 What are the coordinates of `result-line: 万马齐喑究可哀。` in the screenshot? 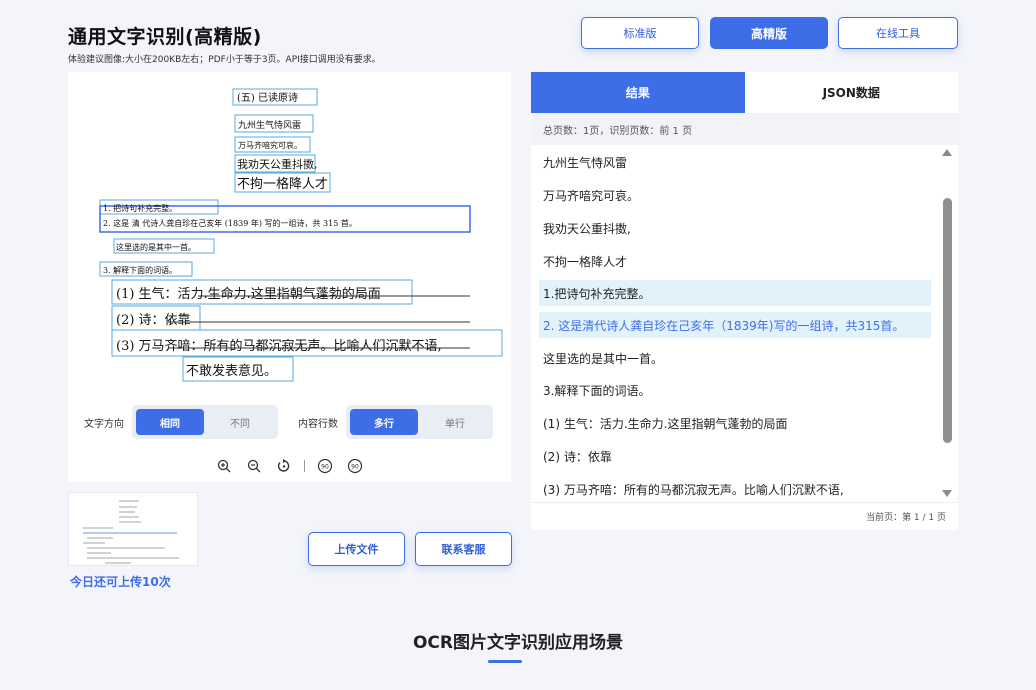 It's located at (735, 195).